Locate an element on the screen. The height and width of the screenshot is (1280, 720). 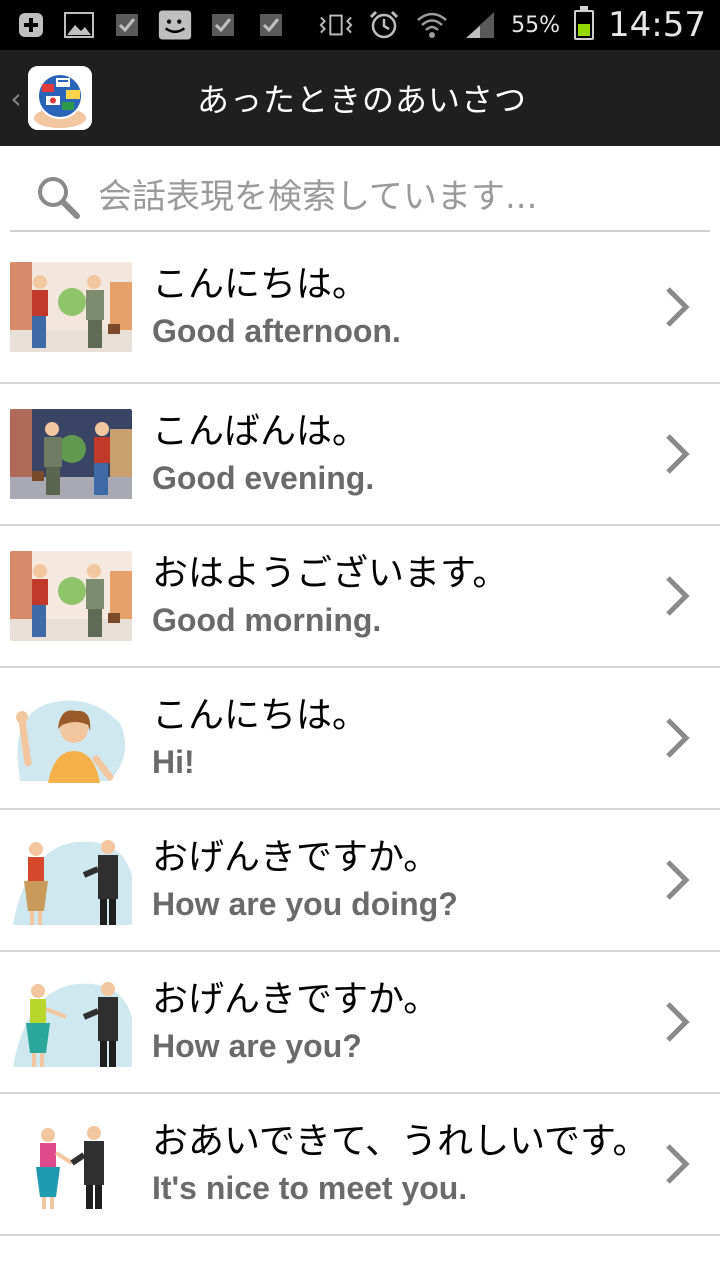
list-item: おげんきですか。 How are you? is located at coordinates (360, 1023).